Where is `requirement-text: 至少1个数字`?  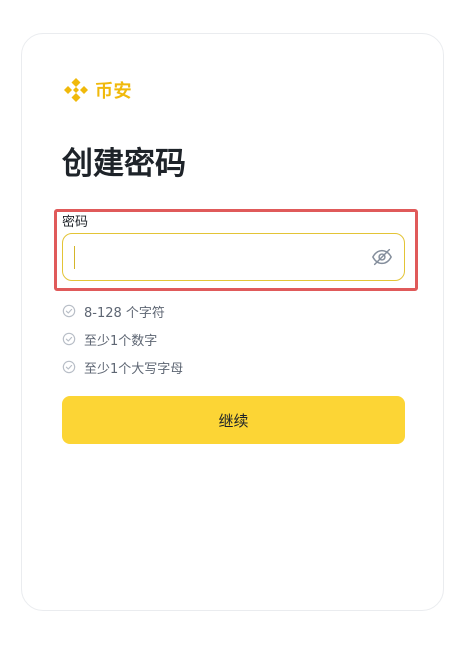
requirement-text: 至少1个数字 is located at coordinates (121, 341).